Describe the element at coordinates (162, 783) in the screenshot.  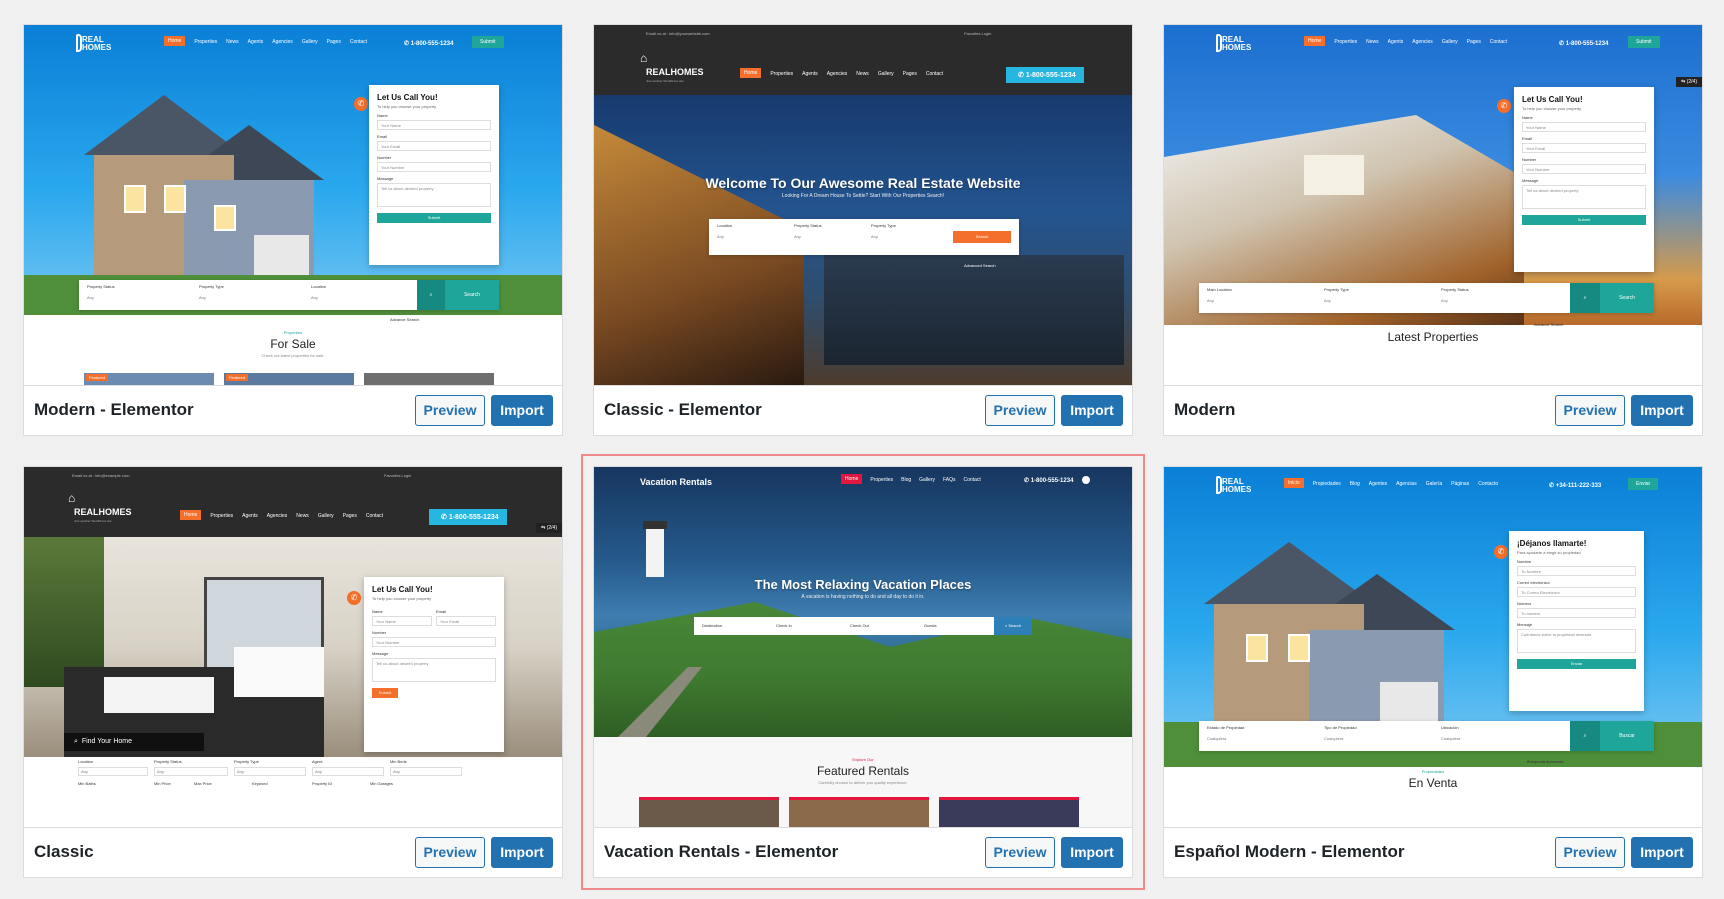
I see `filter-label: Min Price` at that location.